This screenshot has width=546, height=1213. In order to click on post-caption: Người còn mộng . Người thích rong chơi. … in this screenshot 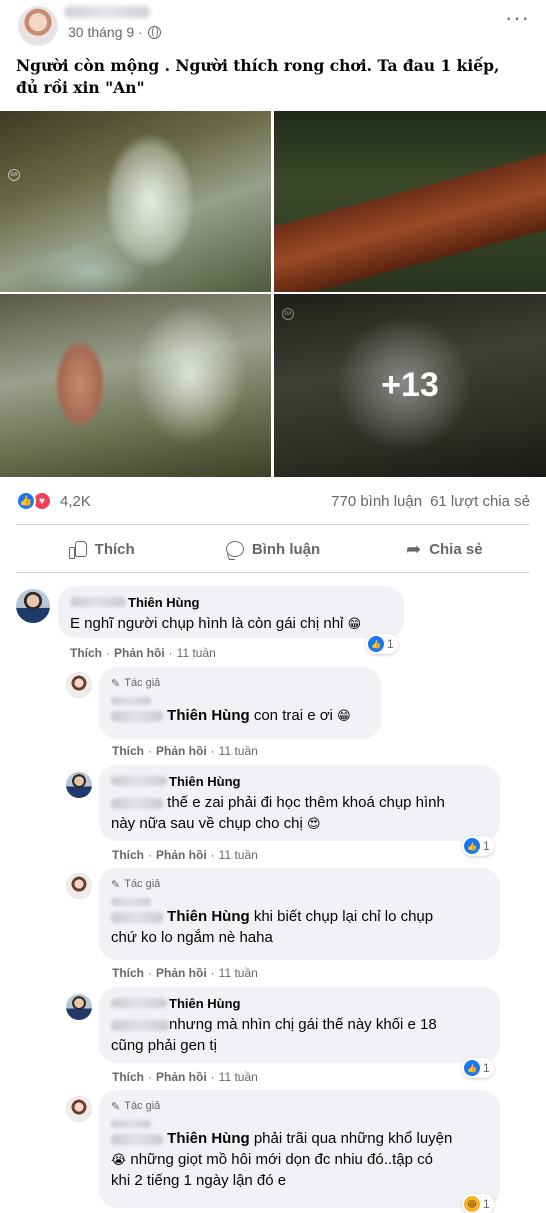, I will do `click(258, 76)`.